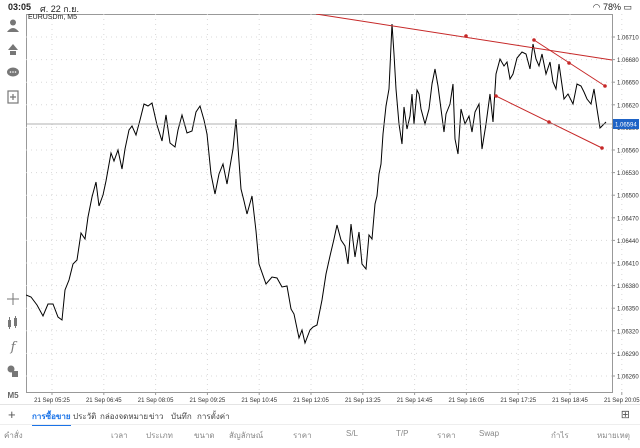 This screenshot has width=640, height=448. I want to click on col-swap: Swap, so click(489, 433).